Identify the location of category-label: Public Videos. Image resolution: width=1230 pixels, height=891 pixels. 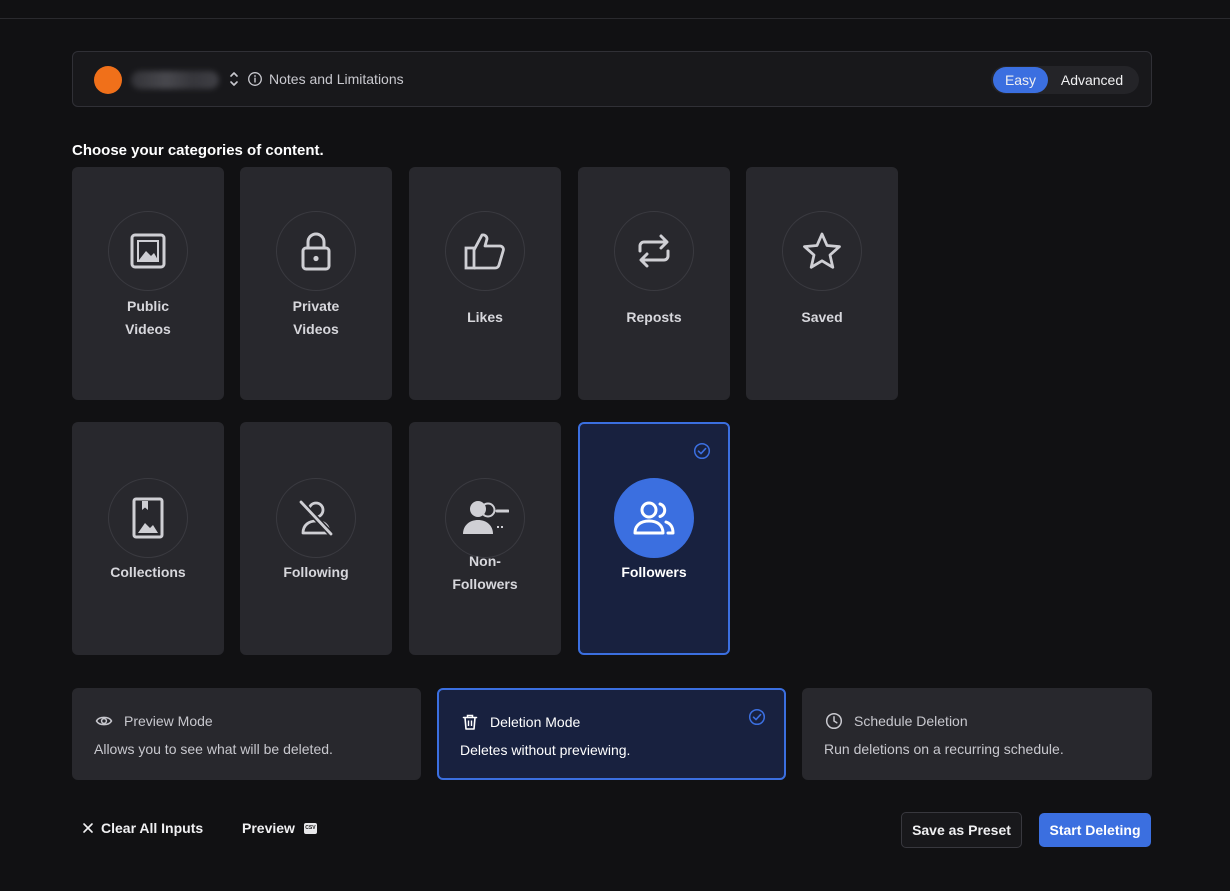
(148, 317).